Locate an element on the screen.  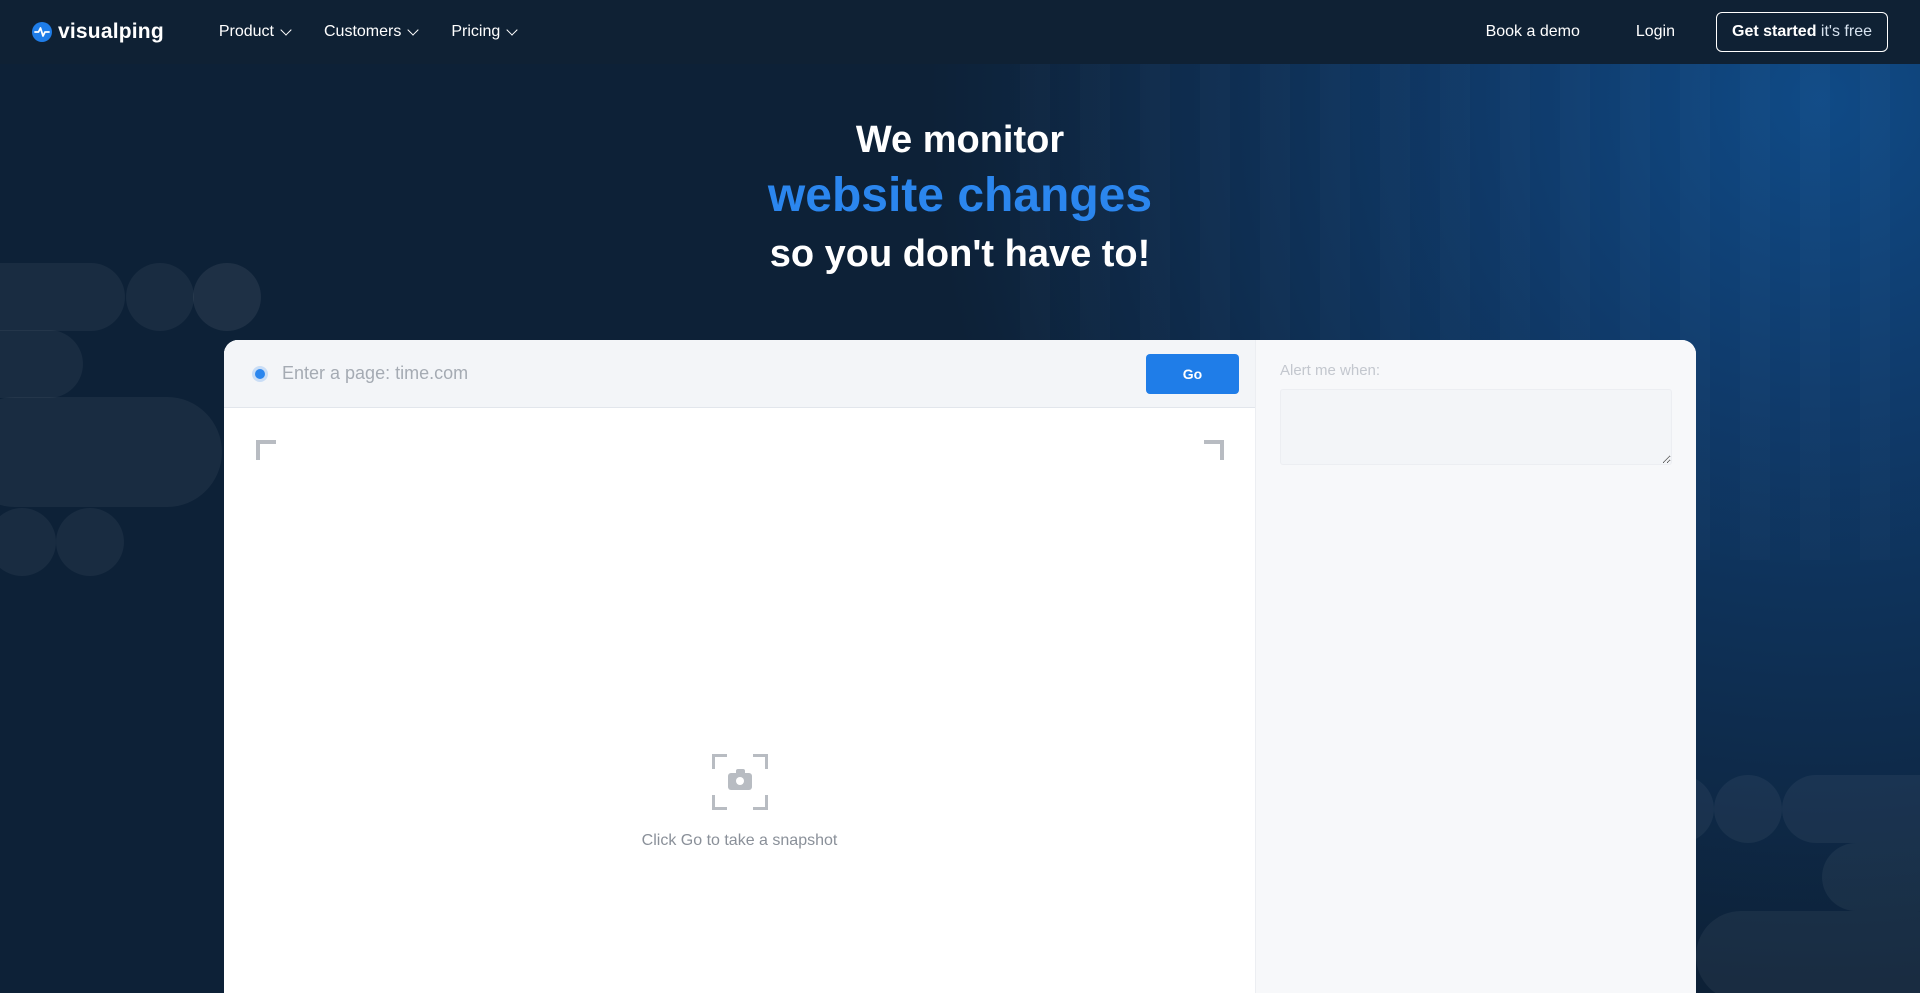
get-started-button: Get started it's free is located at coordinates (1802, 32).